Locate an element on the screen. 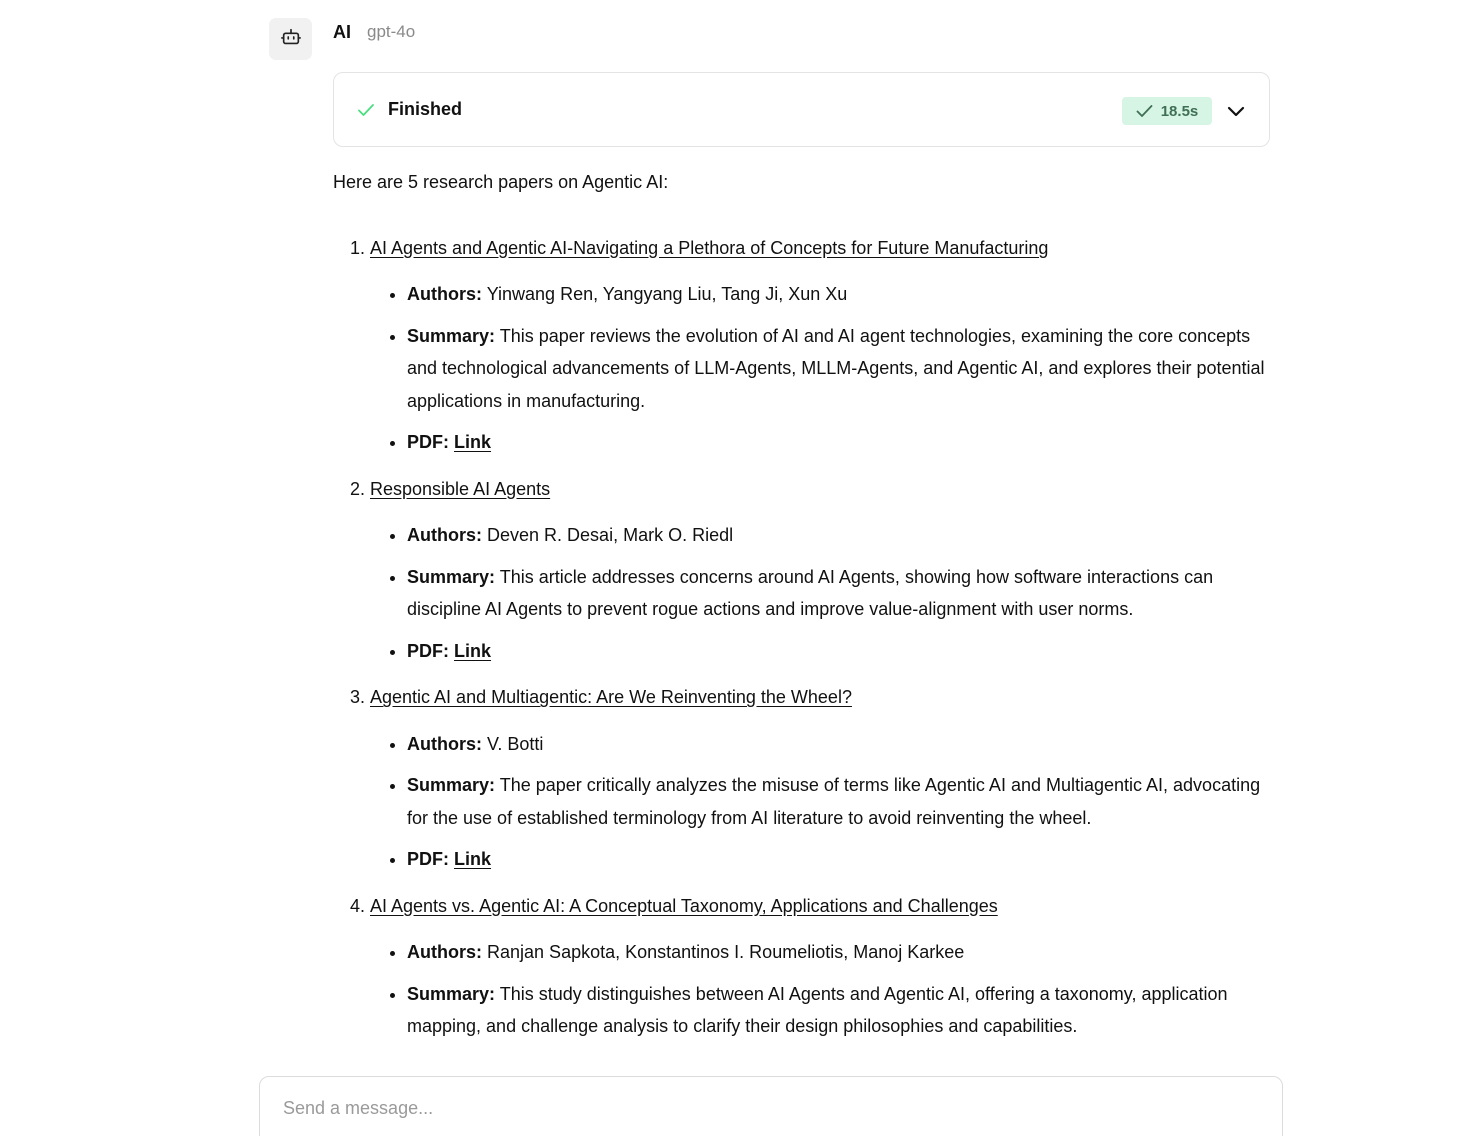 This screenshot has height=1136, width=1474. message-header: AI gpt-4o is located at coordinates (374, 32).